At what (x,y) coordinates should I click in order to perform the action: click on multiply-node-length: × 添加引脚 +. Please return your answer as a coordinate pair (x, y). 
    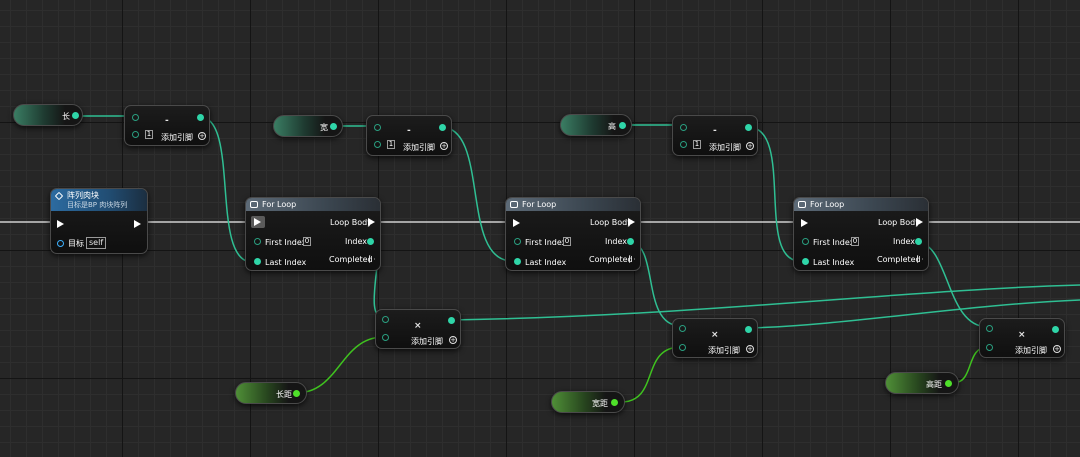
    Looking at the image, I should click on (418, 329).